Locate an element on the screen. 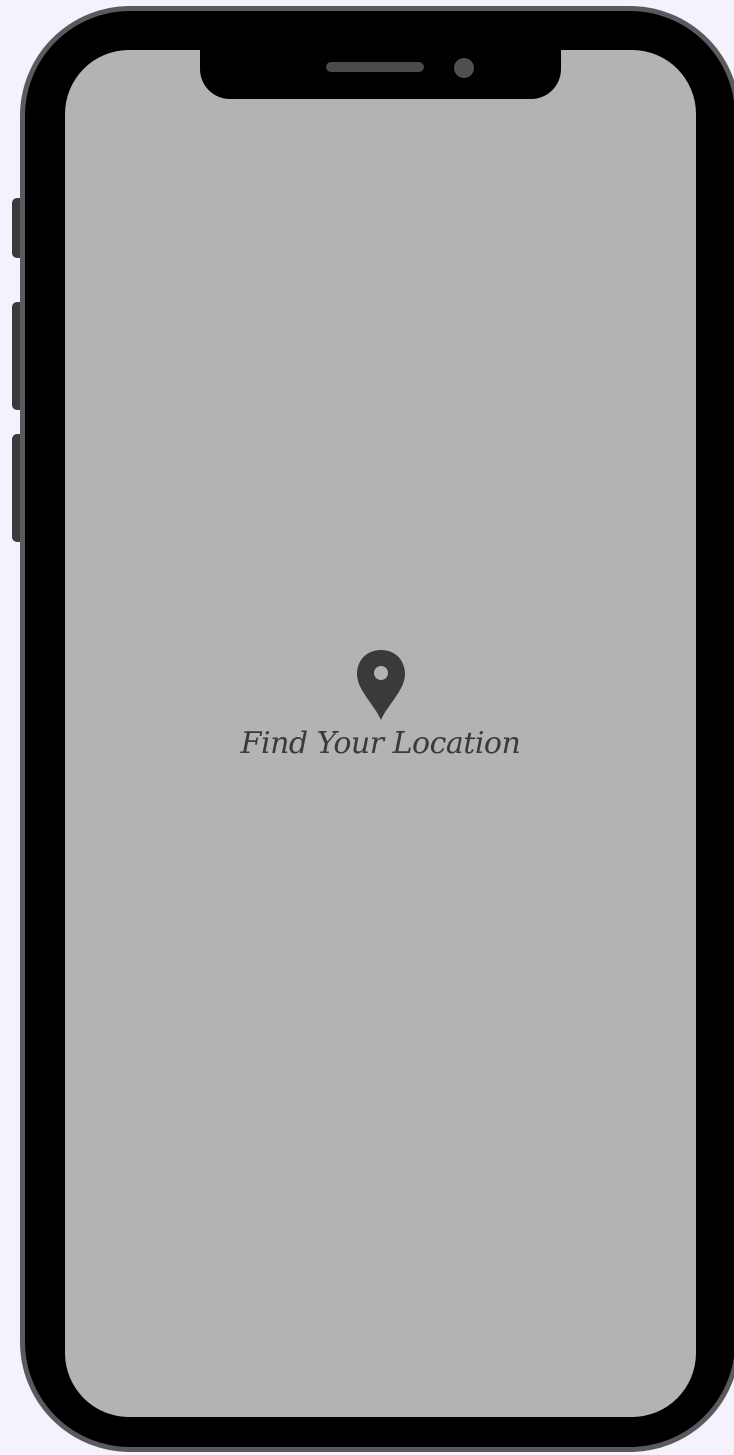  splash-content: Find Your Location is located at coordinates (380, 704).